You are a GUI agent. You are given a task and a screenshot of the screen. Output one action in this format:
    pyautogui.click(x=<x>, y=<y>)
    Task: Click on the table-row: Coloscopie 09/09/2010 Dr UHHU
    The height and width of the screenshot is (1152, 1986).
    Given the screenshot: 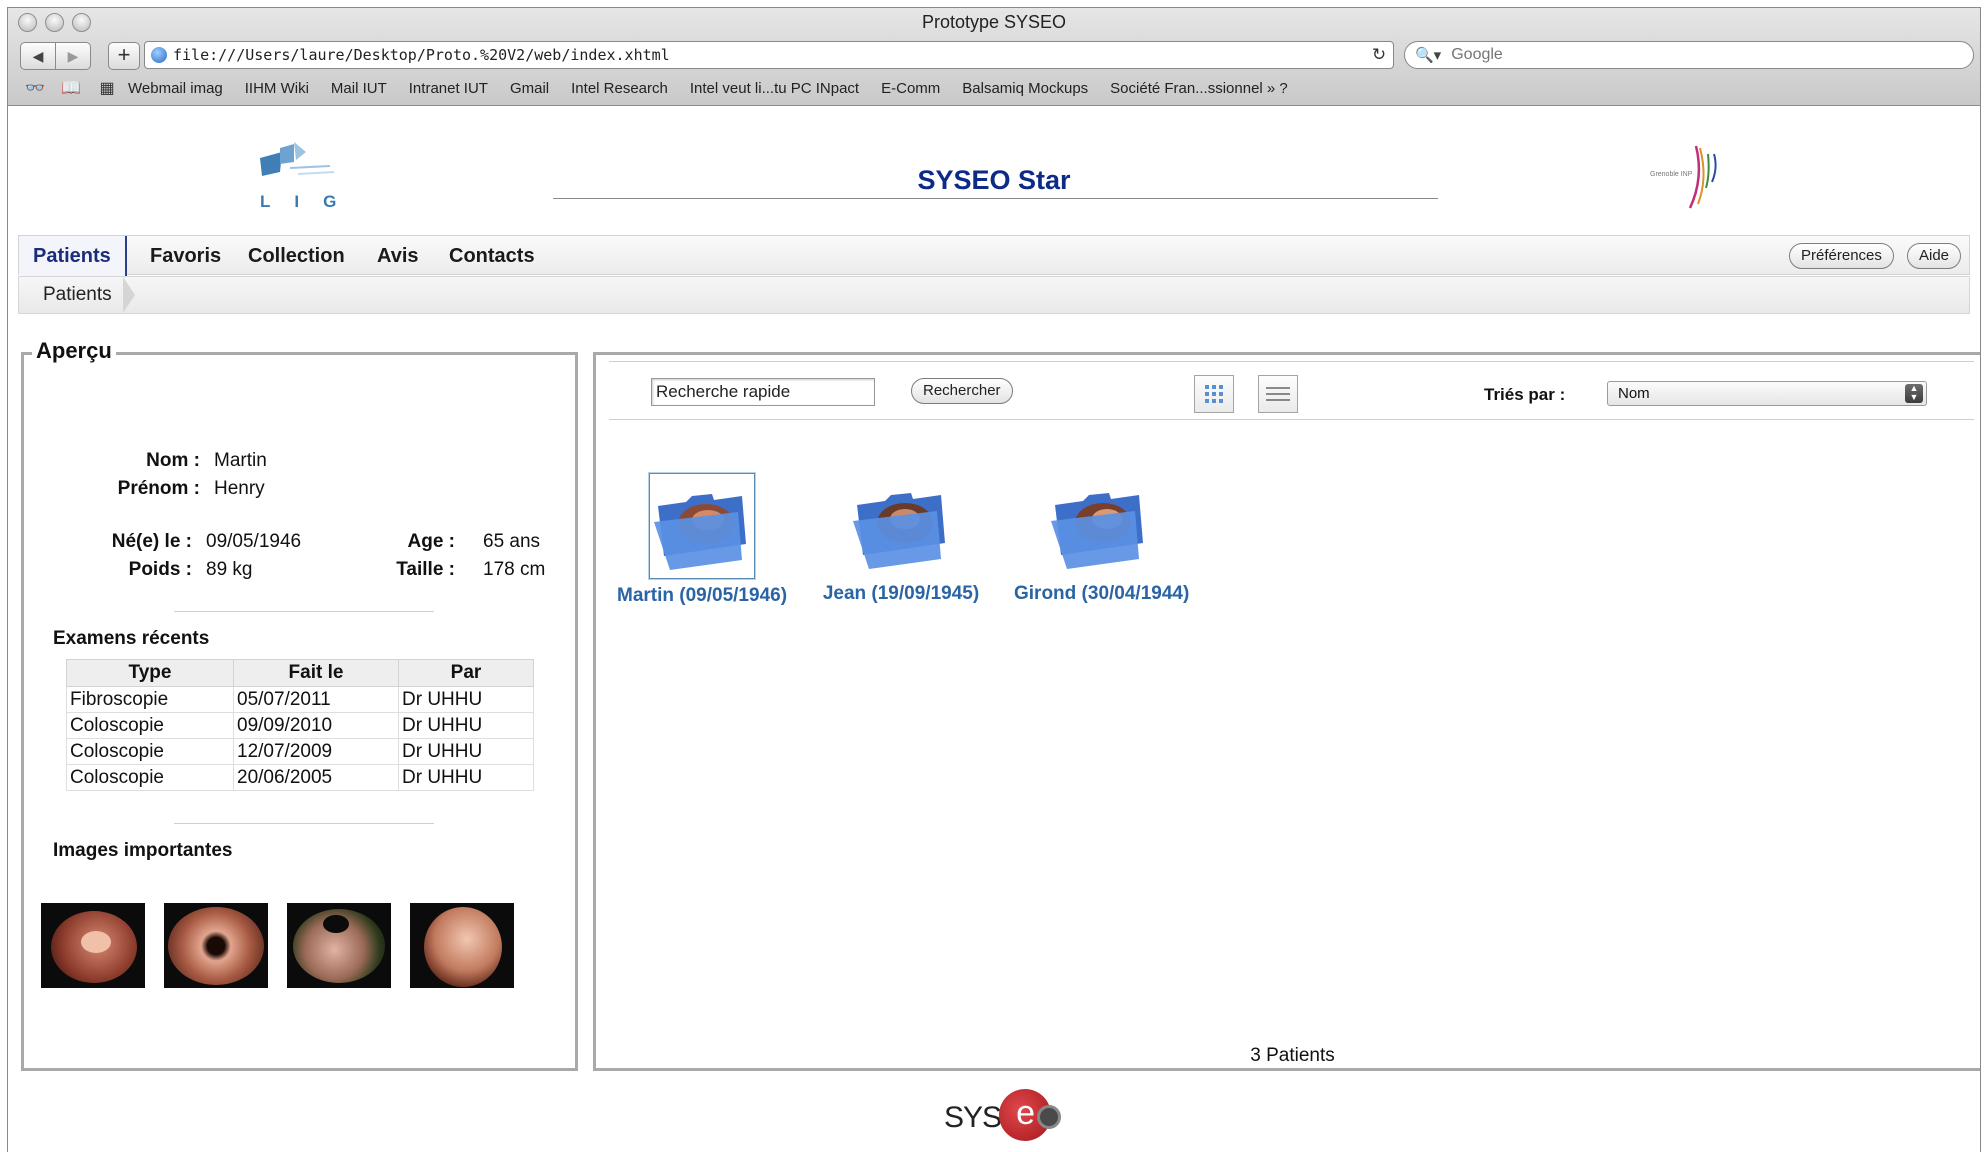 What is the action you would take?
    pyautogui.click(x=300, y=725)
    